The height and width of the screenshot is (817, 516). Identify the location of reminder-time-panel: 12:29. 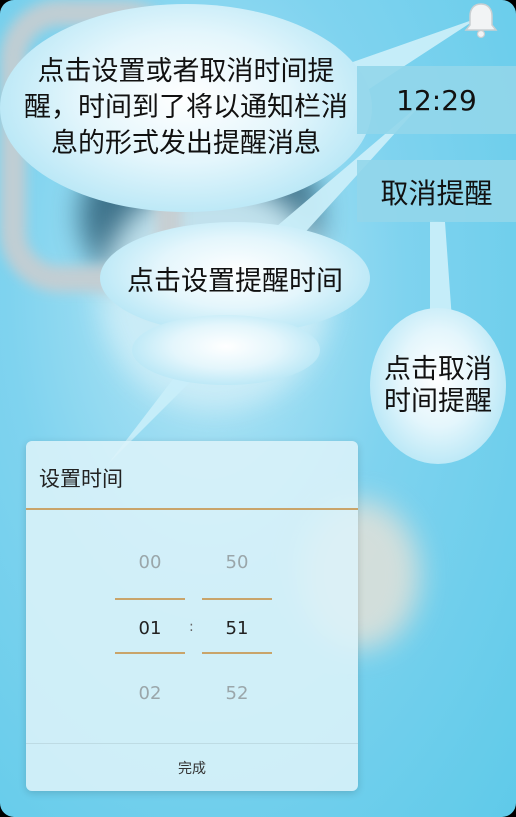
(436, 100).